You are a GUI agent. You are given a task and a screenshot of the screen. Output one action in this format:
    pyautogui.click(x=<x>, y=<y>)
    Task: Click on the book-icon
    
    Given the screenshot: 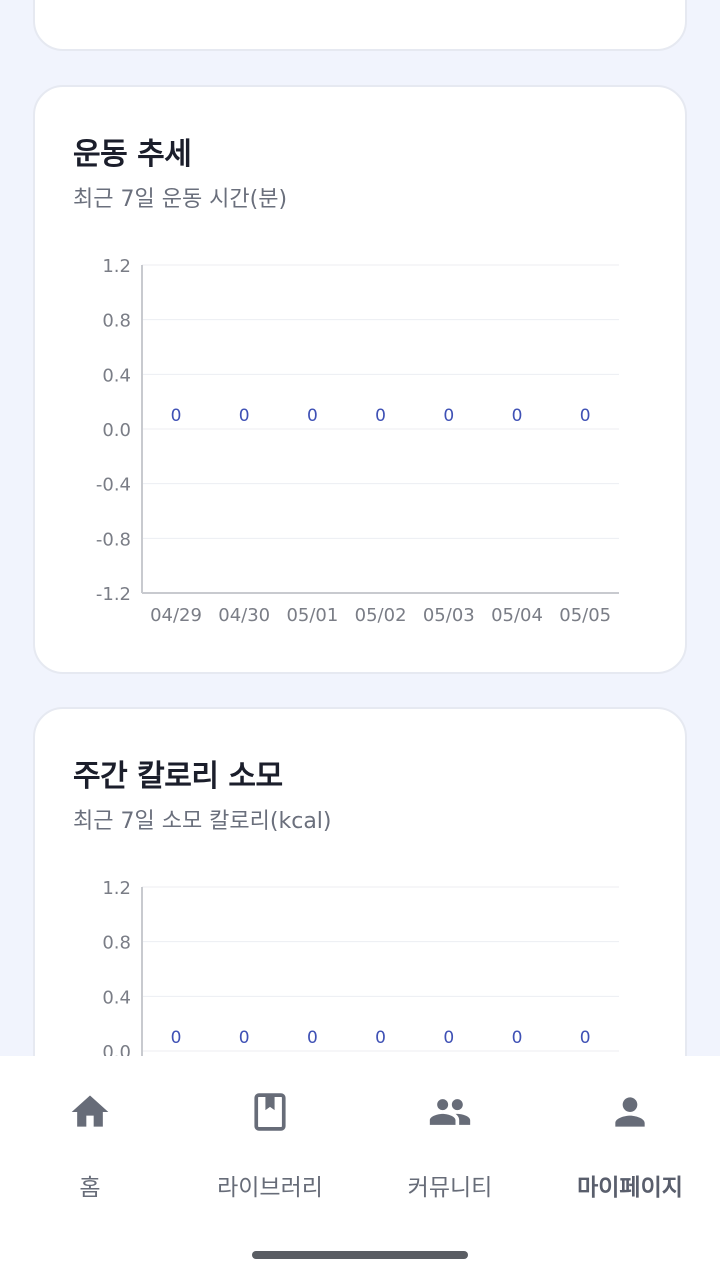 What is the action you would take?
    pyautogui.click(x=270, y=1112)
    